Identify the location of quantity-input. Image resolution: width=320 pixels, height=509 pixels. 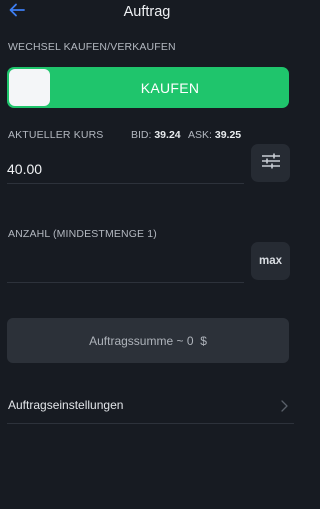
(125, 262).